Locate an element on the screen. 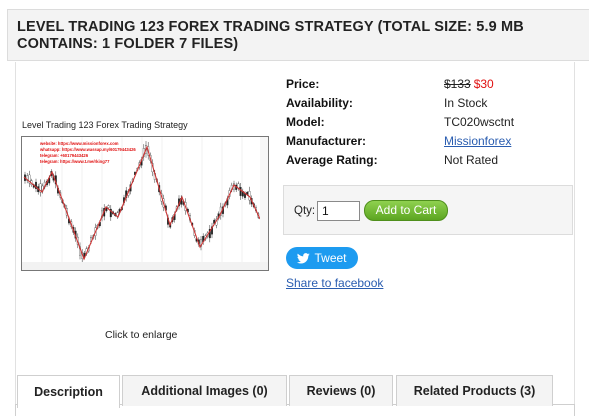  model-value: TC020wsctnt is located at coordinates (479, 121).